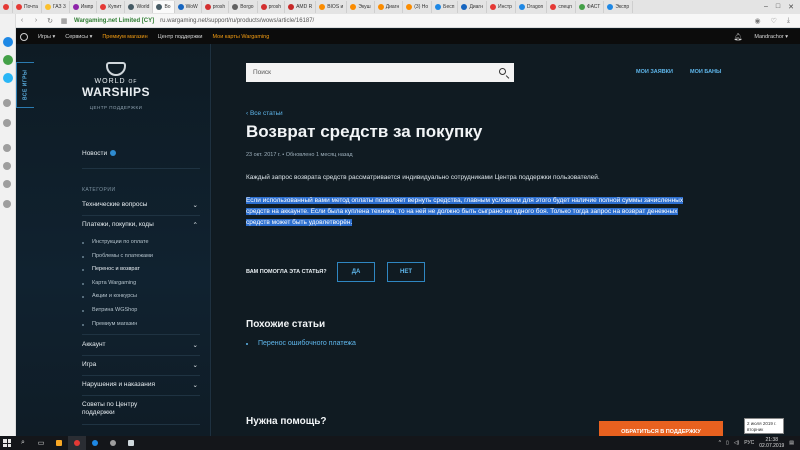  Describe the element at coordinates (771, 37) in the screenshot. I see `user-menu: Mandrachor ▾` at that location.